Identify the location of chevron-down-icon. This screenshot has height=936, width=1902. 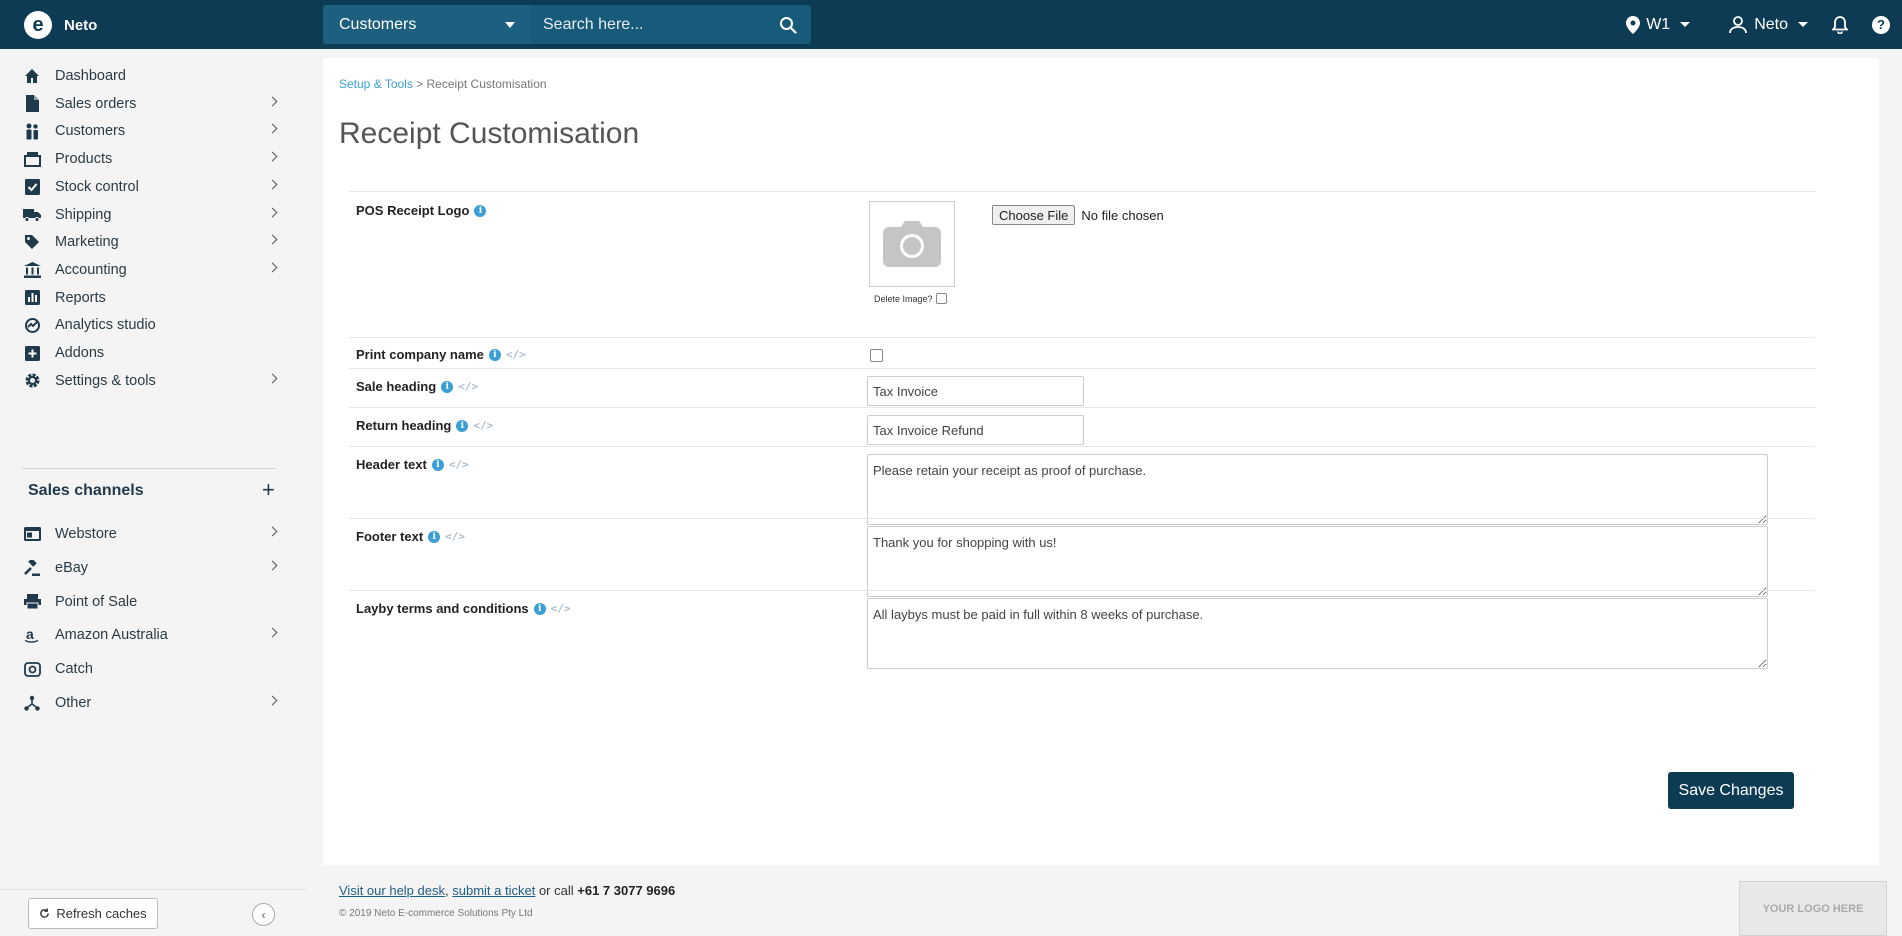
(1685, 24).